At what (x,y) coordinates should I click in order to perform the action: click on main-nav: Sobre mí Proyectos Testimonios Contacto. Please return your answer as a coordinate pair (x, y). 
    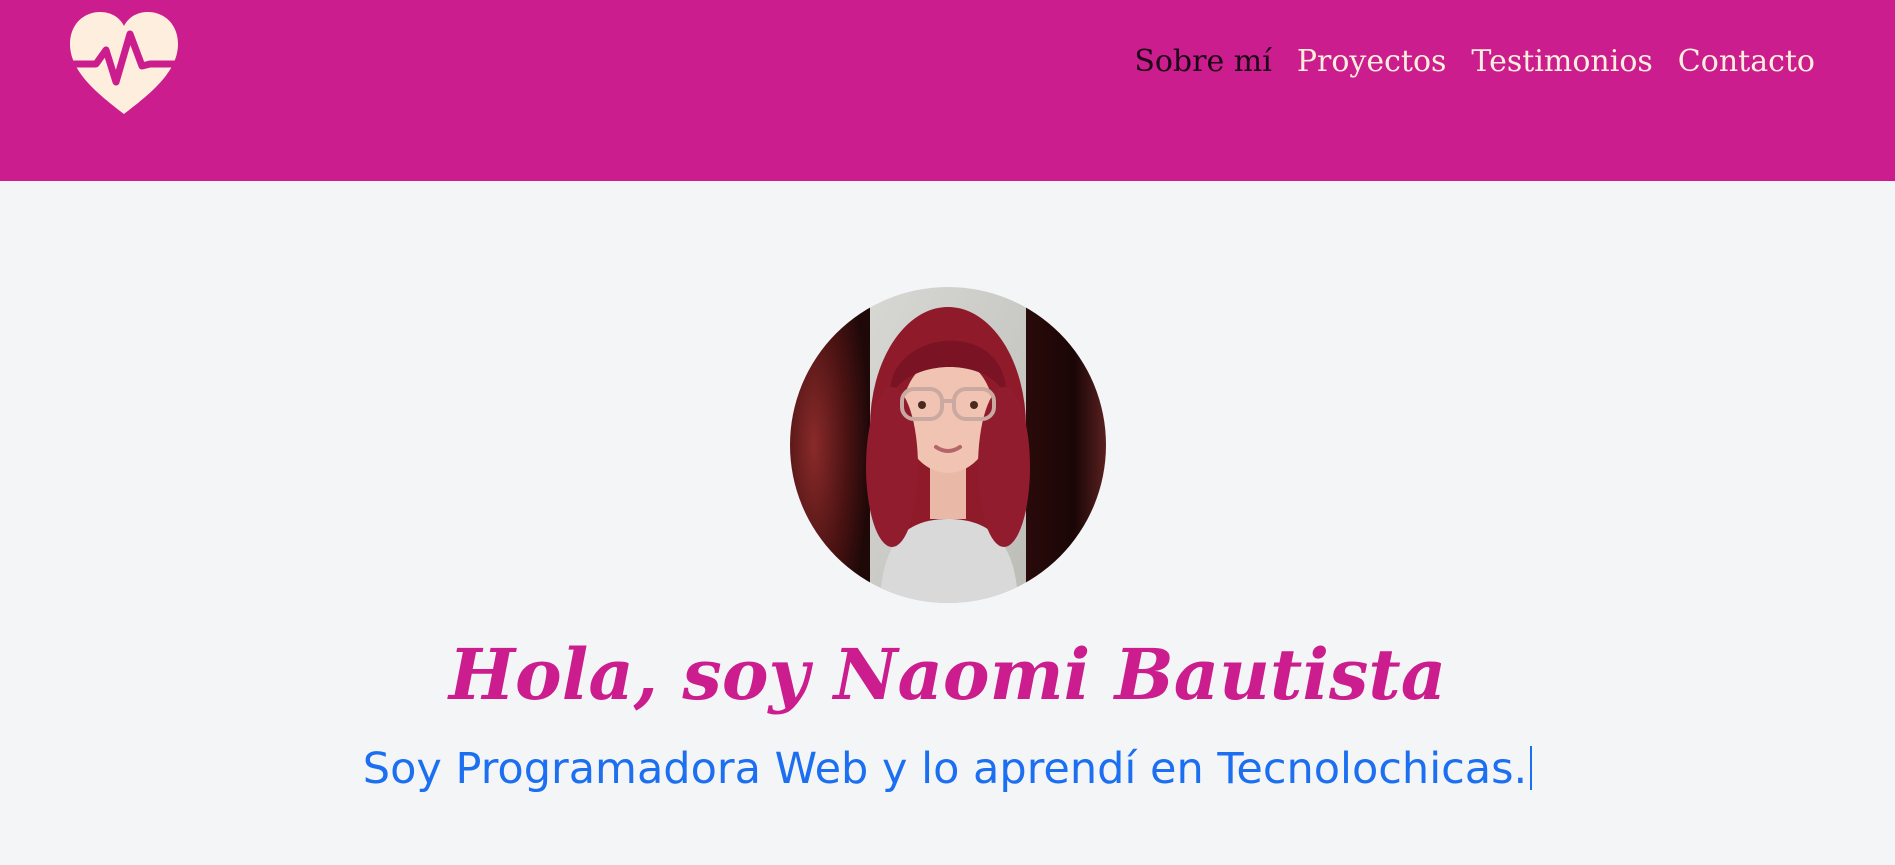
    Looking at the image, I should click on (1474, 61).